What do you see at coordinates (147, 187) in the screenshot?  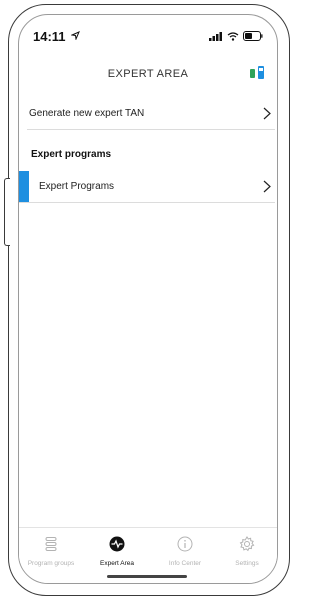 I see `expert-programs-row: Expert Programs` at bounding box center [147, 187].